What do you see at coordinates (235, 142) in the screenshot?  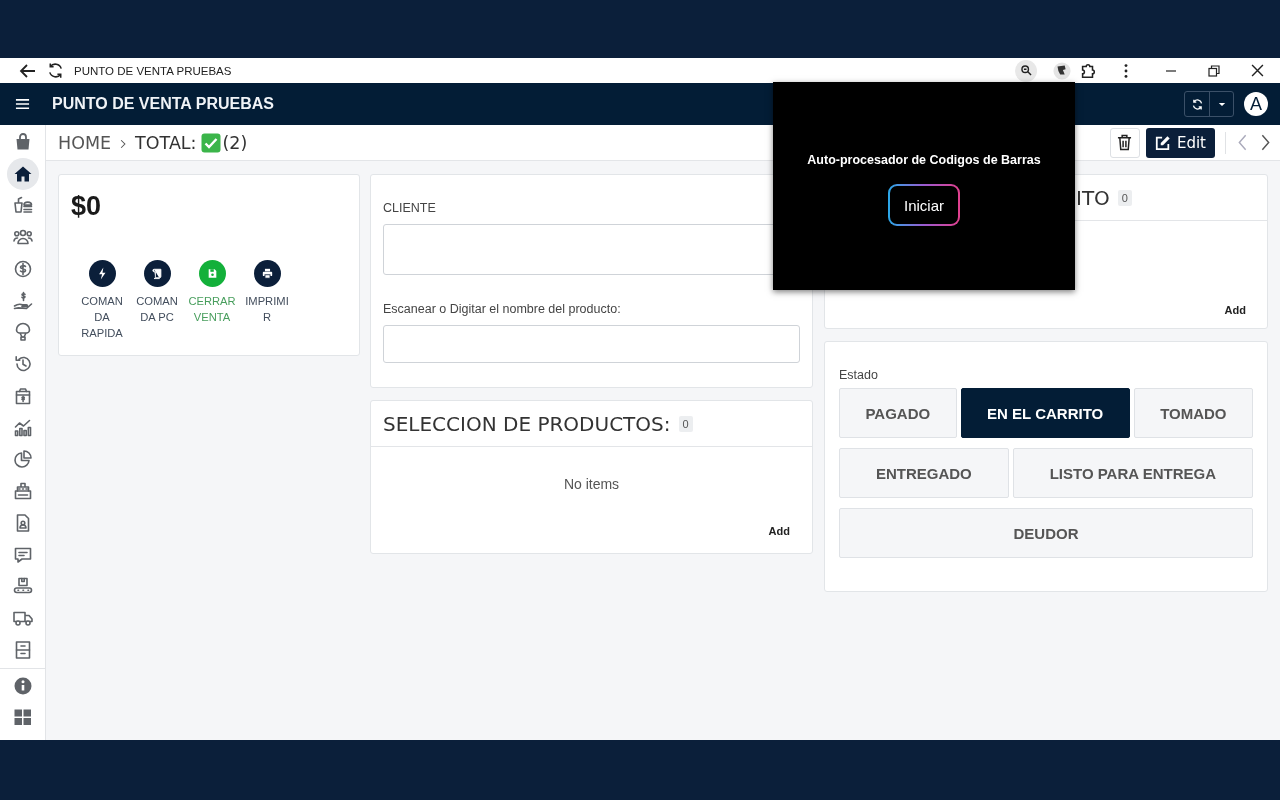 I see `total-count: (2)` at bounding box center [235, 142].